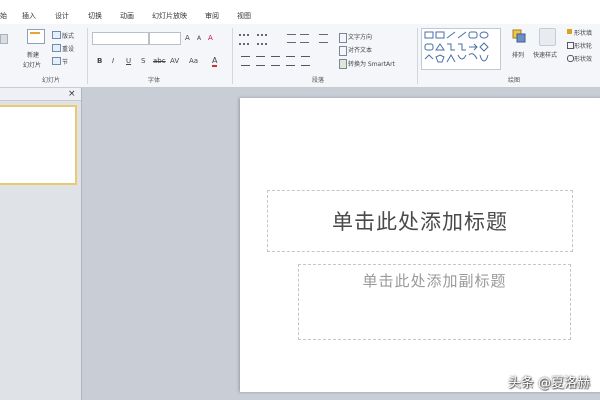  I want to click on smartart-icon, so click(343, 64).